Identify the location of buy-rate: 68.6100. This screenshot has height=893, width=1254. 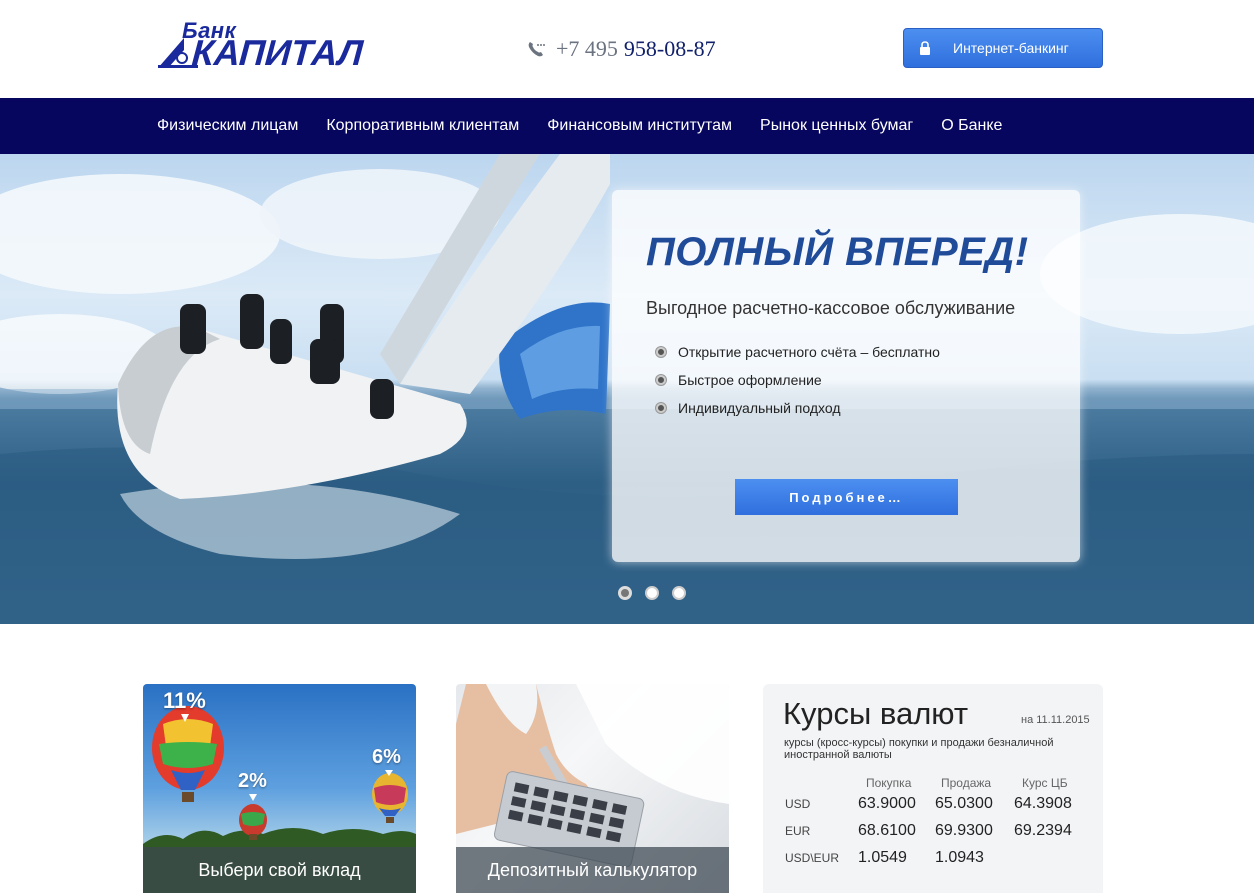
(887, 830).